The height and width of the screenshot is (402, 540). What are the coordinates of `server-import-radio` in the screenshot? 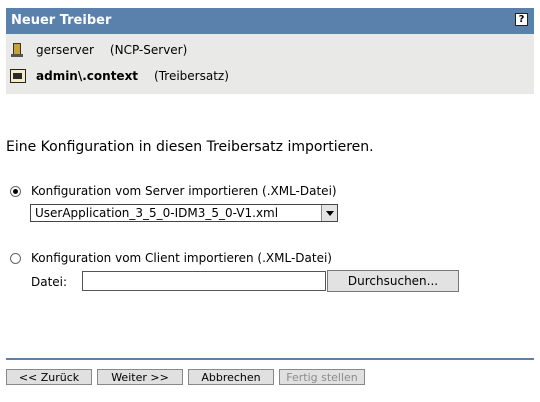 It's located at (15, 191).